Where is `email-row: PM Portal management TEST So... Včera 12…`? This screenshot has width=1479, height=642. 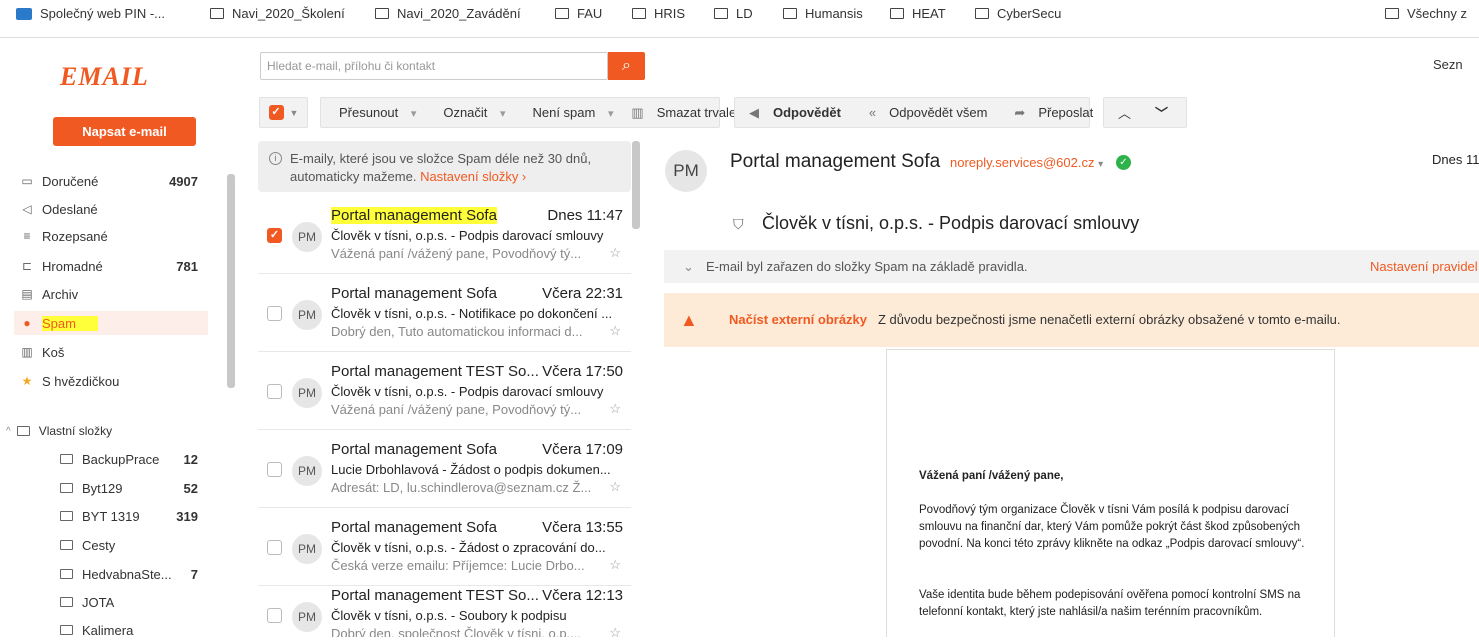 email-row: PM Portal management TEST So... Včera 12… is located at coordinates (444, 606).